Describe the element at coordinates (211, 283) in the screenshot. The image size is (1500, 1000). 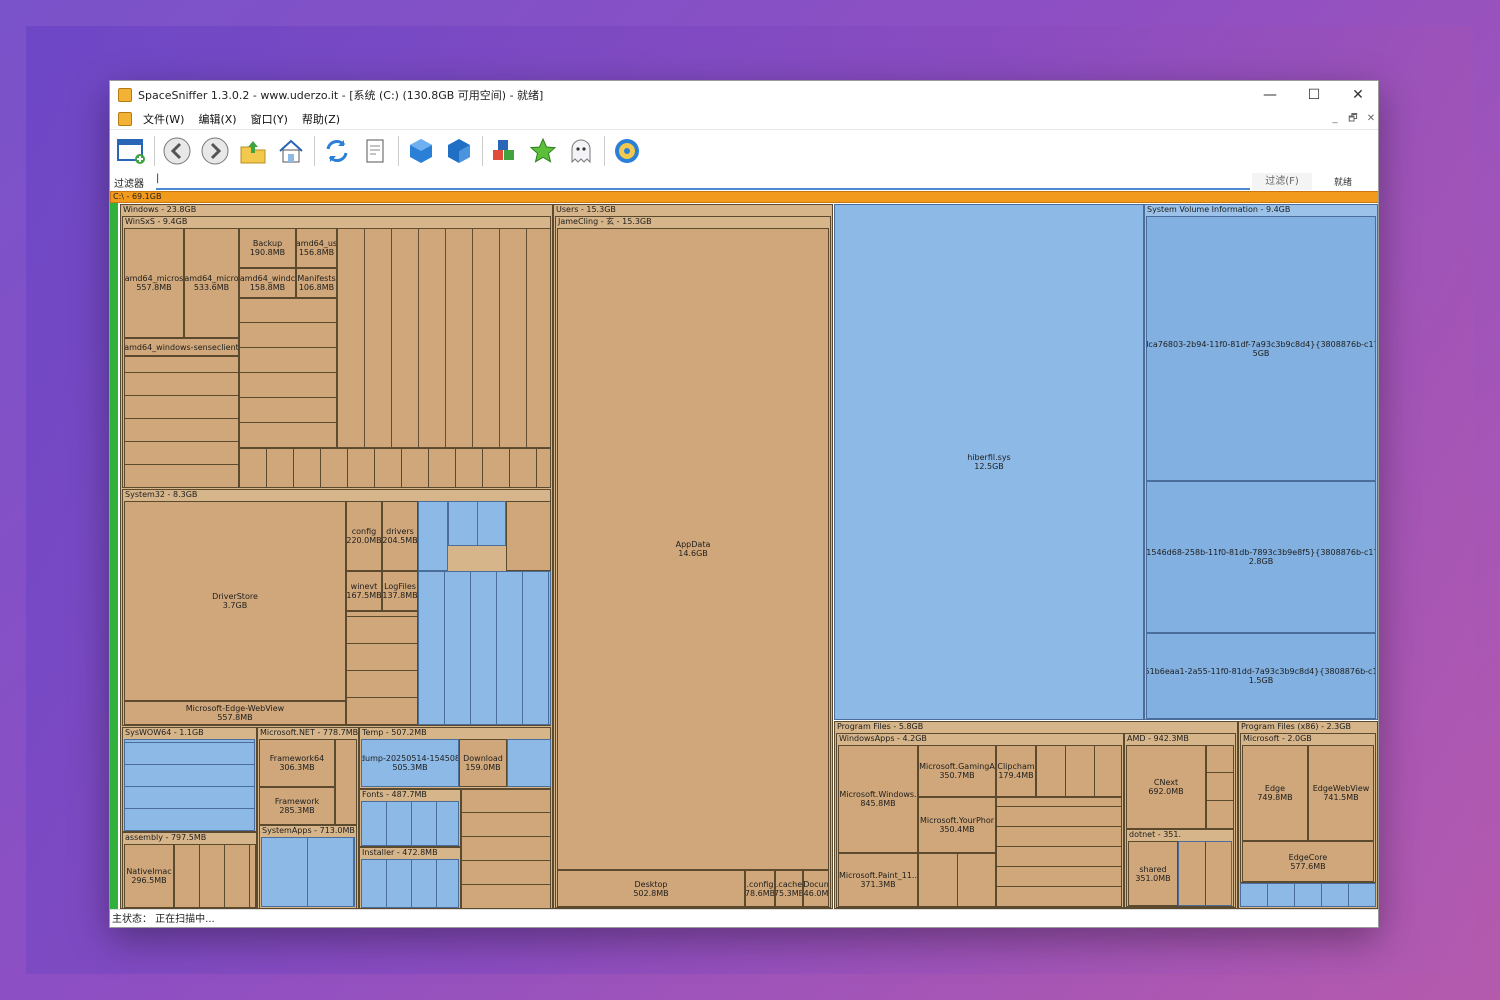
I see `treemap-cell: amd64_micro 533.6MB` at that location.